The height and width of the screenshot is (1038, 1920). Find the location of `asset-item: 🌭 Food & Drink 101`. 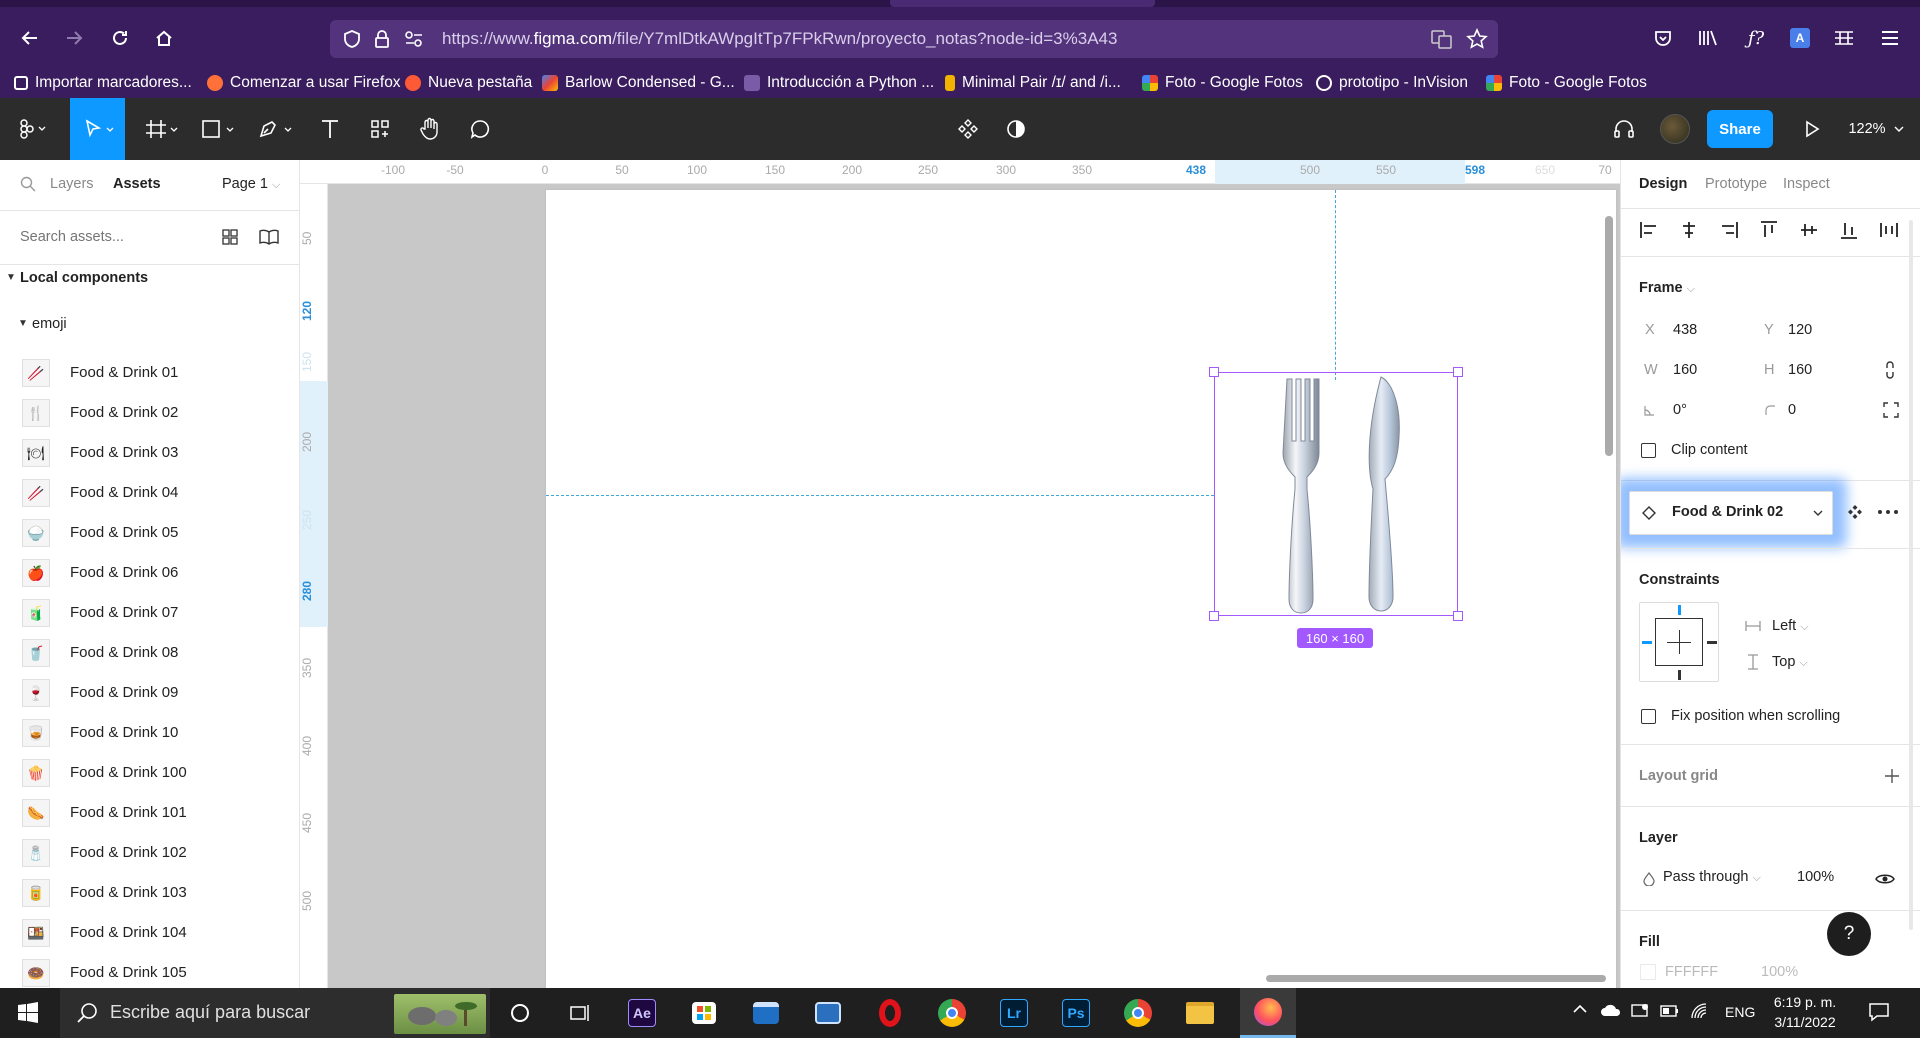

asset-item: 🌭 Food & Drink 101 is located at coordinates (149, 812).